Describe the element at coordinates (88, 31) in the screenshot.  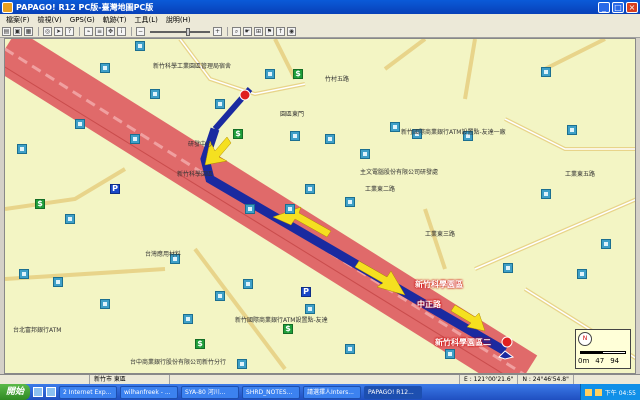
I see `track-icon: ⌁` at that location.